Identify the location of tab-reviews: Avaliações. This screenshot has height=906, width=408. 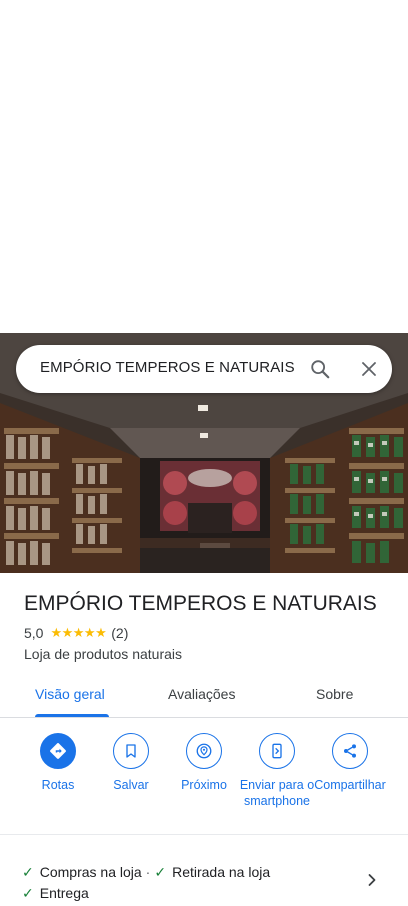
(201, 694).